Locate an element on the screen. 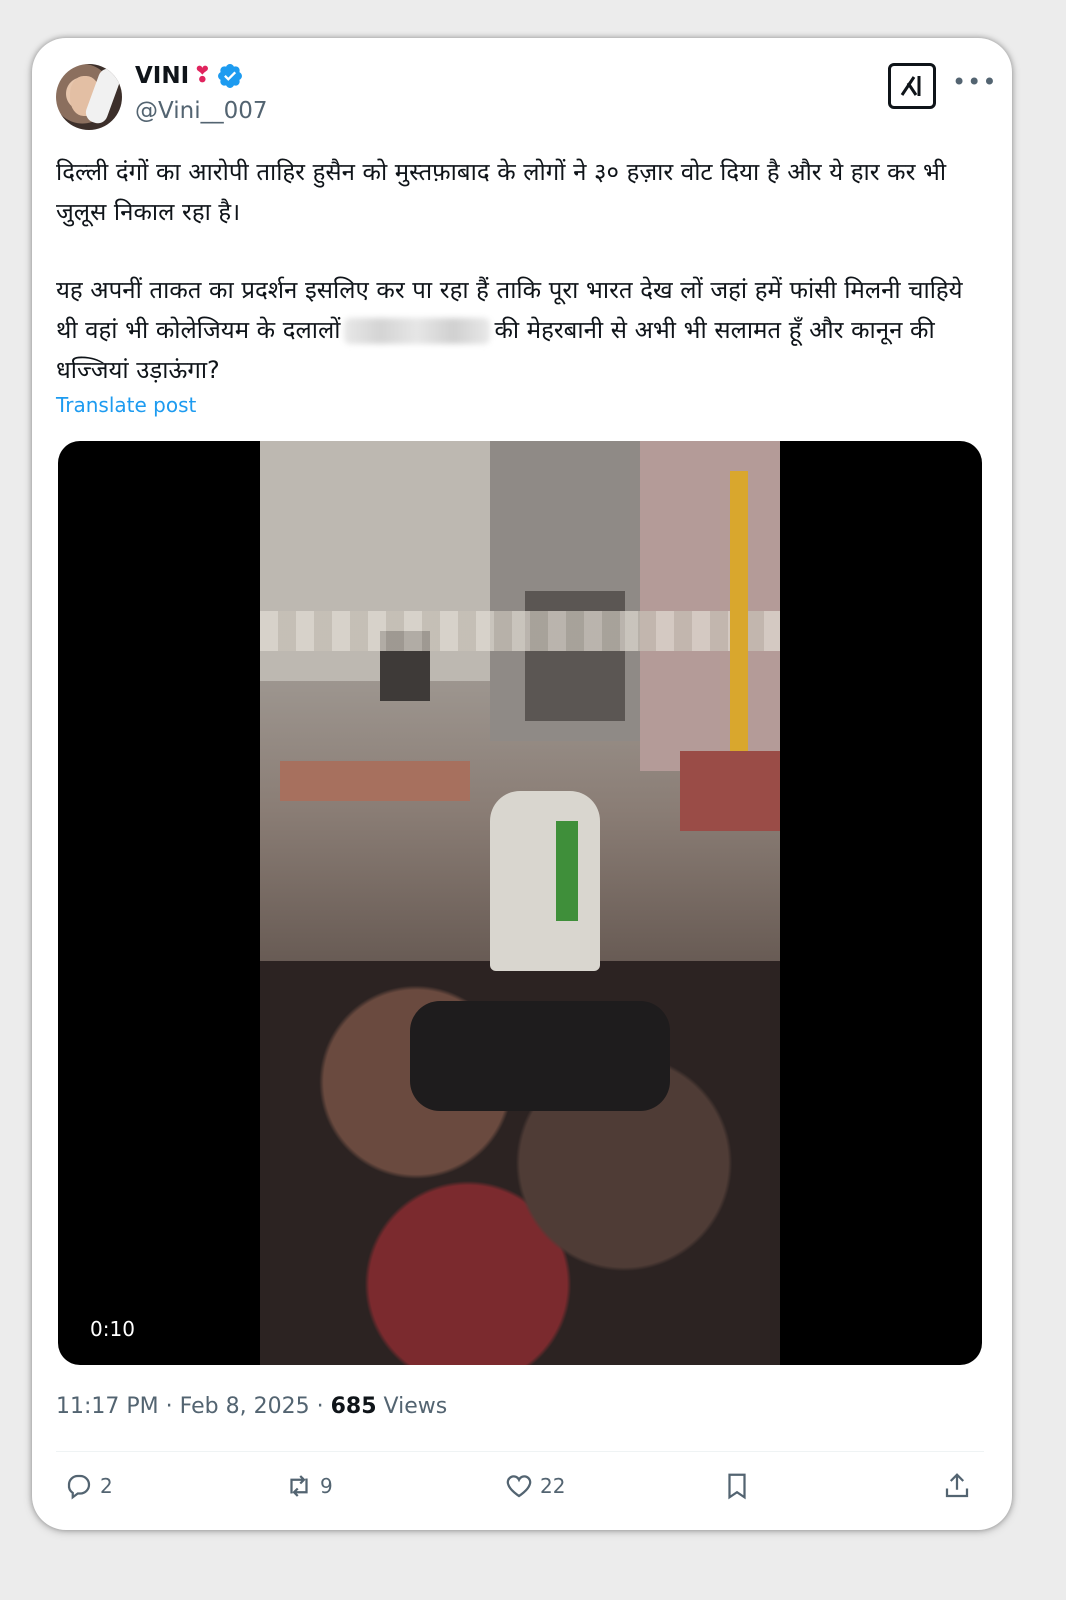 This screenshot has height=1600, width=1066. repost-button: 9 is located at coordinates (308, 1486).